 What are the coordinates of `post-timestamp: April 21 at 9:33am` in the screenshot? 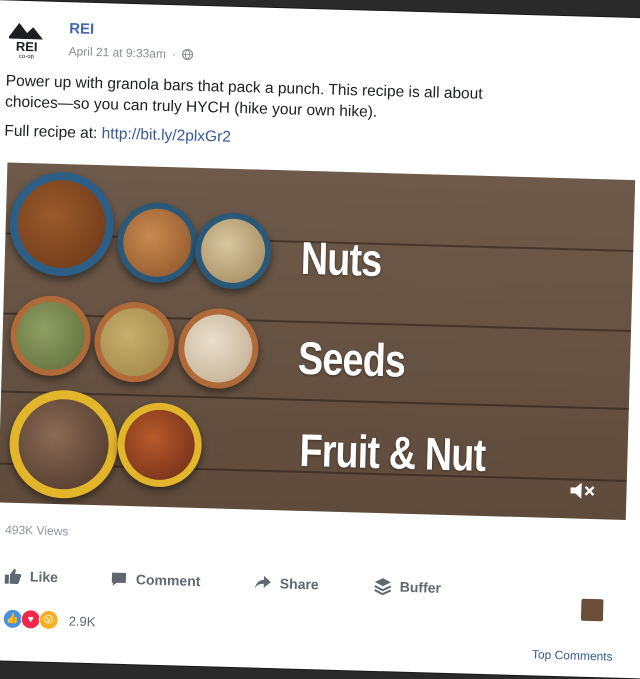 It's located at (117, 52).